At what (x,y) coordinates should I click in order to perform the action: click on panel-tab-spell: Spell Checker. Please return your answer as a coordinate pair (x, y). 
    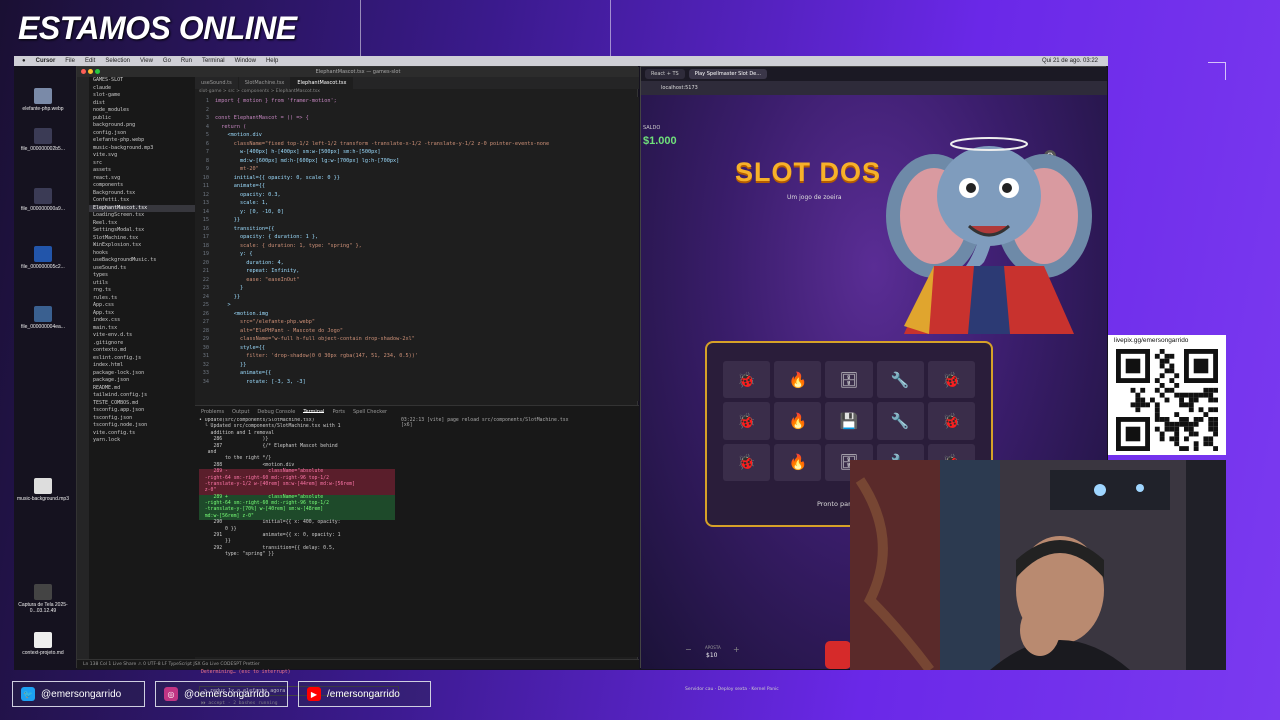
    Looking at the image, I should click on (370, 412).